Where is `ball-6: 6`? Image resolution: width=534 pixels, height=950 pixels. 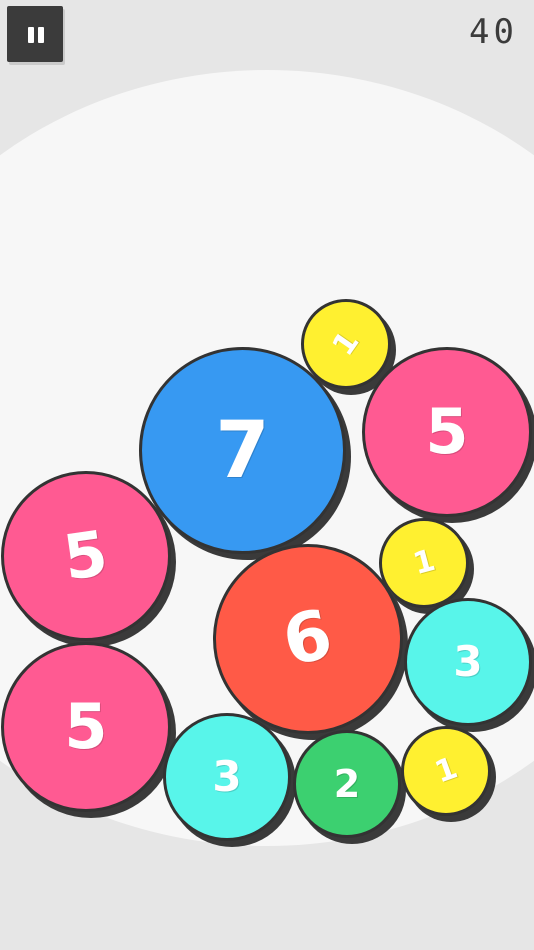
ball-6: 6 is located at coordinates (308, 639).